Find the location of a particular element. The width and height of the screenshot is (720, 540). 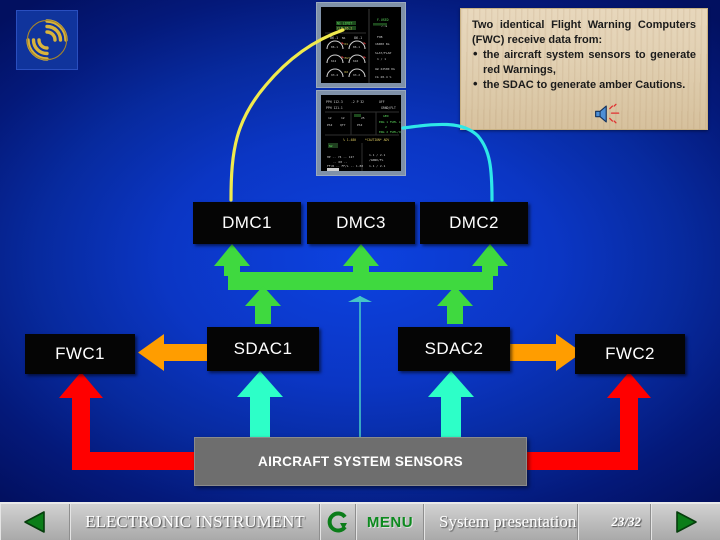

svg-text: HP -- 74 -- 127 is located at coordinates (340, 157).